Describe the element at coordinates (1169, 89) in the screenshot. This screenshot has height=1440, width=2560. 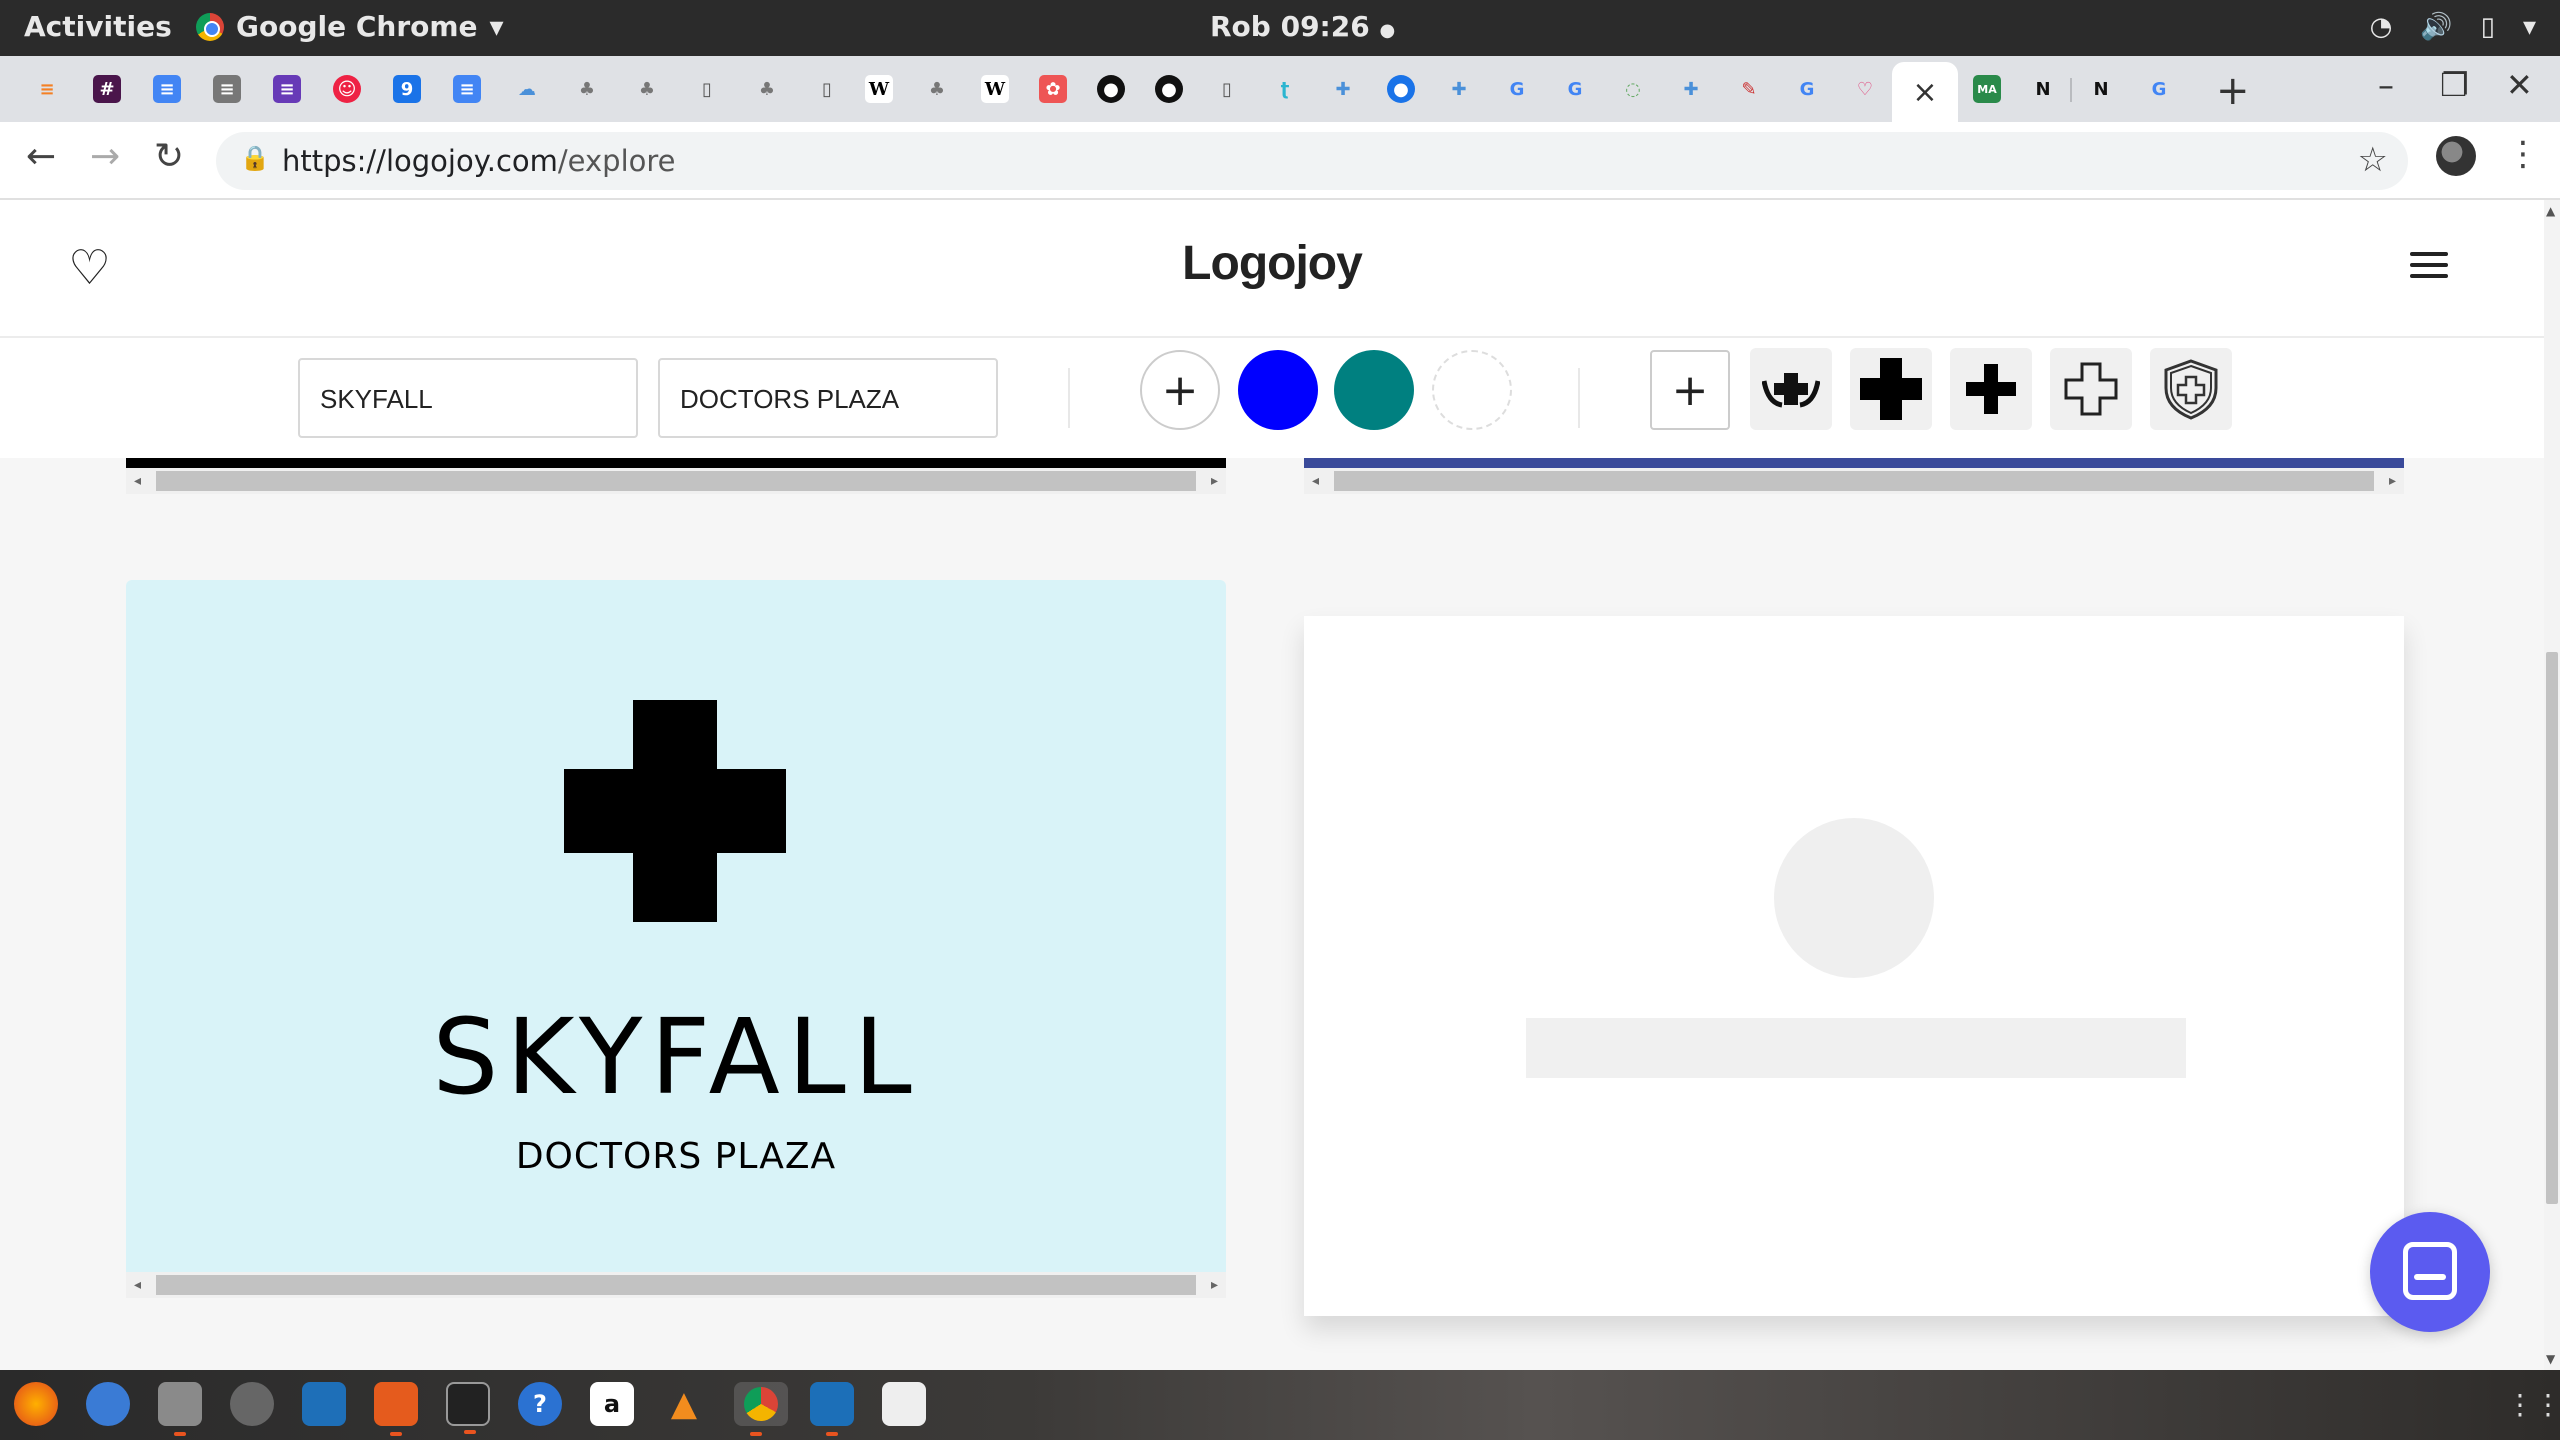
I see `tab-github-2: ●` at that location.